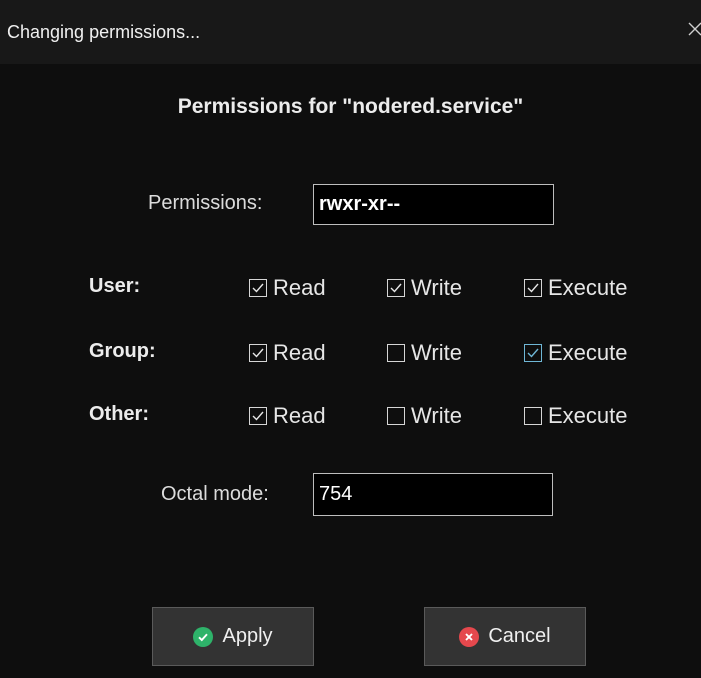 The image size is (701, 678). I want to click on apply-label: Apply, so click(247, 636).